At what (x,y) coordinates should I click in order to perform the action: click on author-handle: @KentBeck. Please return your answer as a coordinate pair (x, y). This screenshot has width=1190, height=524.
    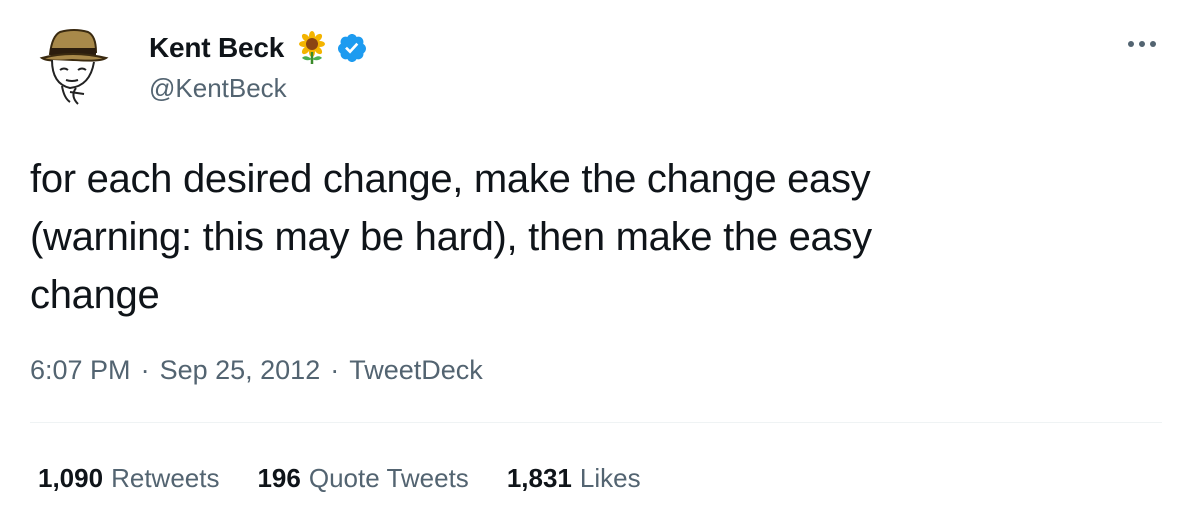
    Looking at the image, I should click on (218, 88).